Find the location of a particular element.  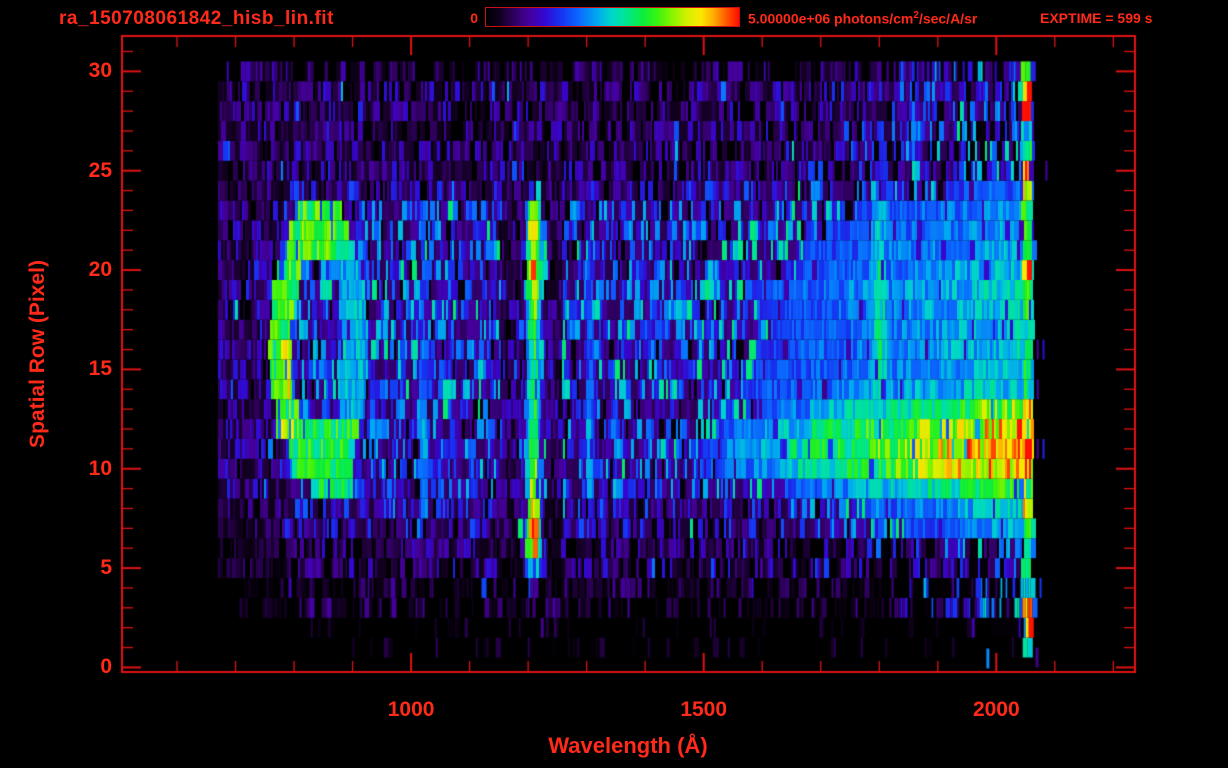

y-tick-label: 15 is located at coordinates (100, 369).